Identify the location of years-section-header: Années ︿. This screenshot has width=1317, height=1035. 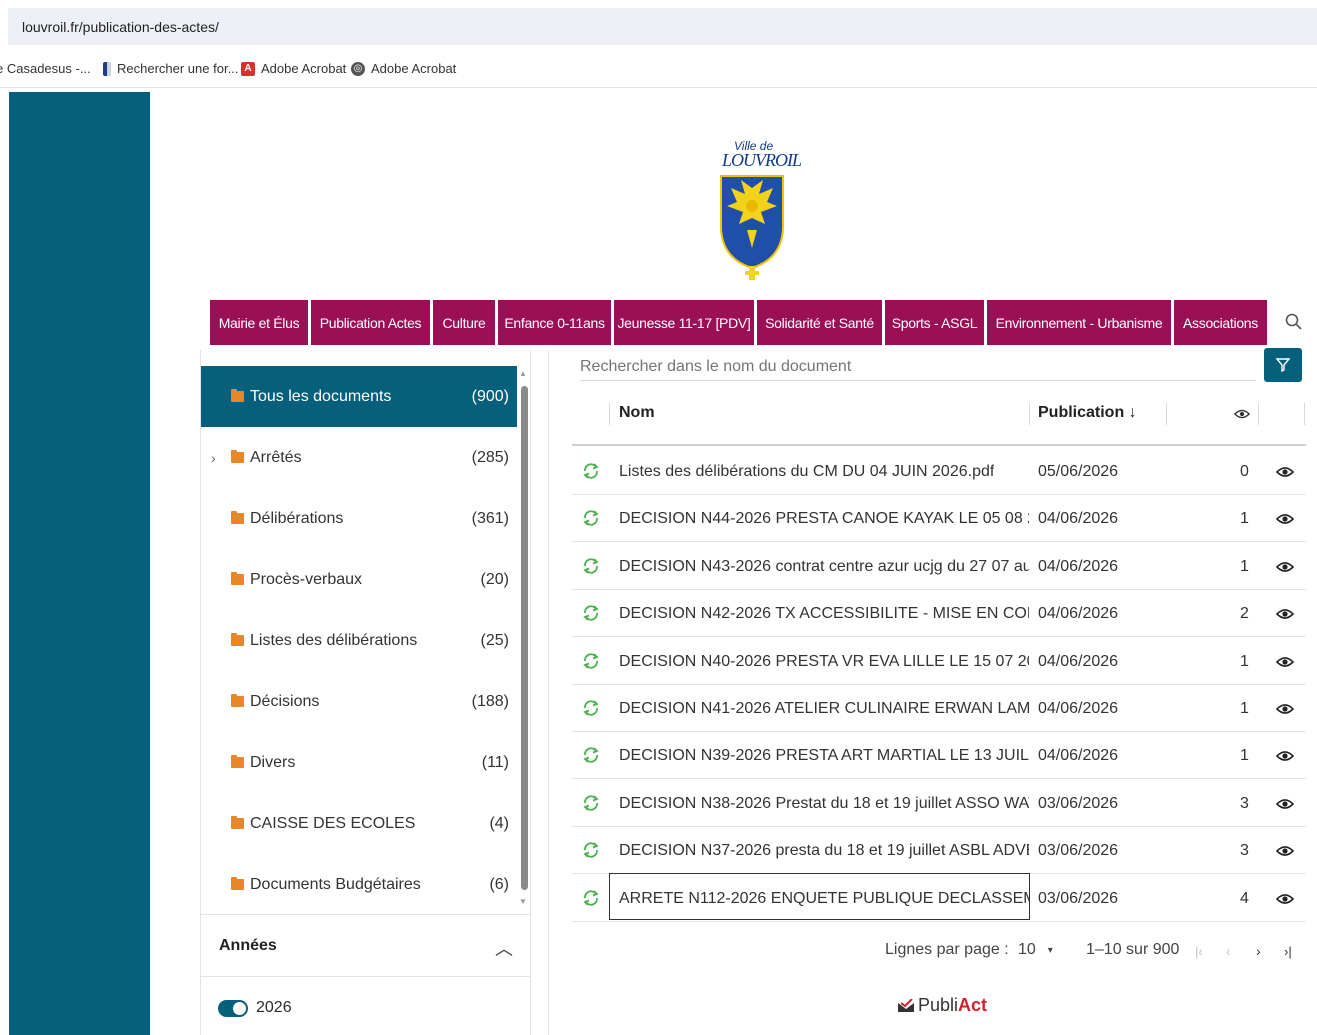
(366, 945).